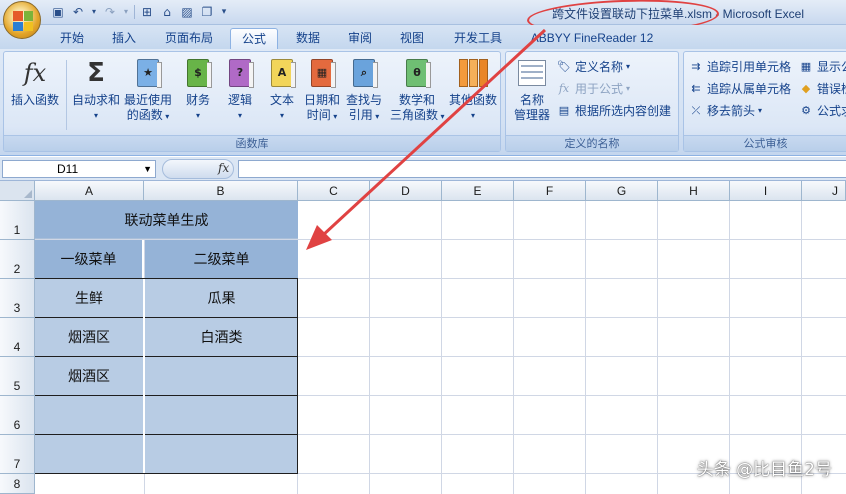 This screenshot has height=494, width=846. Describe the element at coordinates (739, 89) in the screenshot. I see `trace-dependents-button: ⇇ 追踪从属单元格` at that location.